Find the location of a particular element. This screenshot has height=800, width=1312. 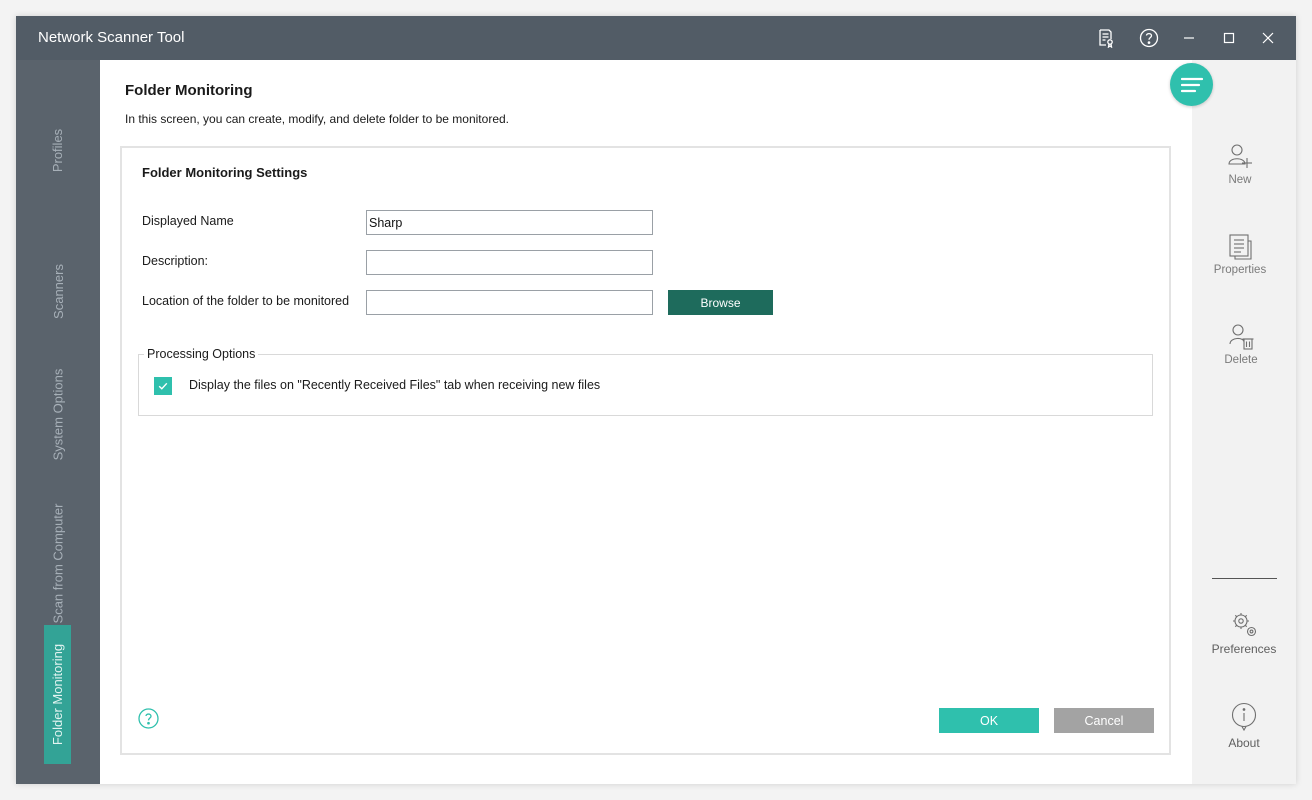

minimize-icon is located at coordinates (1189, 38).